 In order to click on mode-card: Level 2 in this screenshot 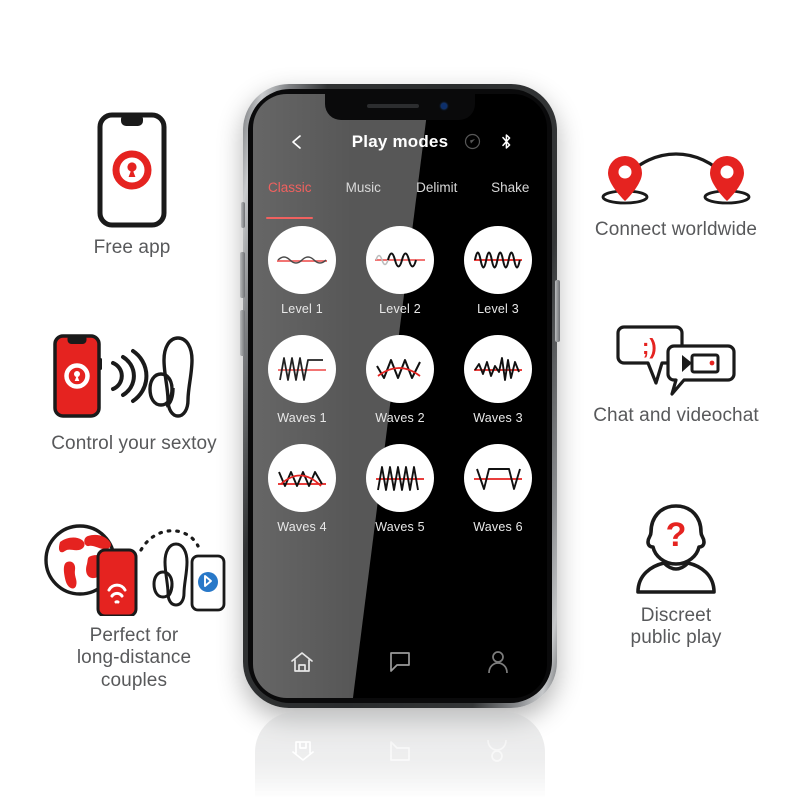, I will do `click(400, 271)`.